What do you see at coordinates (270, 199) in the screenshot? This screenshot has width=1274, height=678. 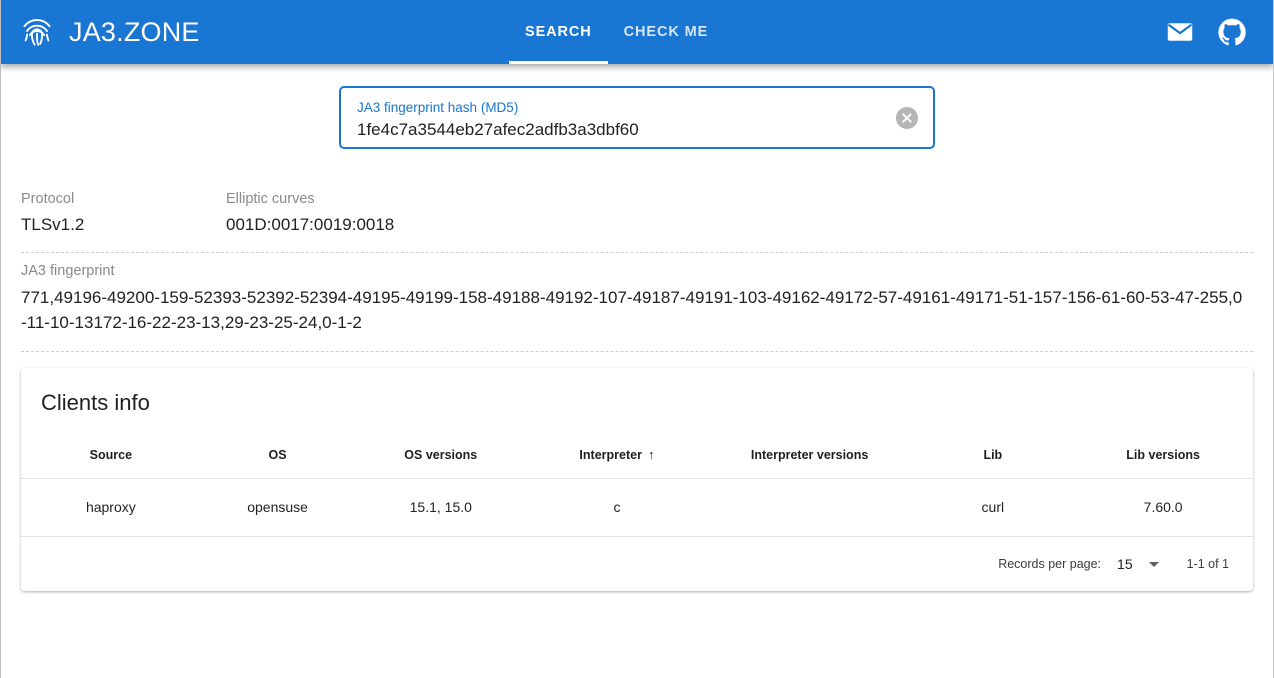 I see `elliptic-curves-label: Elliptic curves` at bounding box center [270, 199].